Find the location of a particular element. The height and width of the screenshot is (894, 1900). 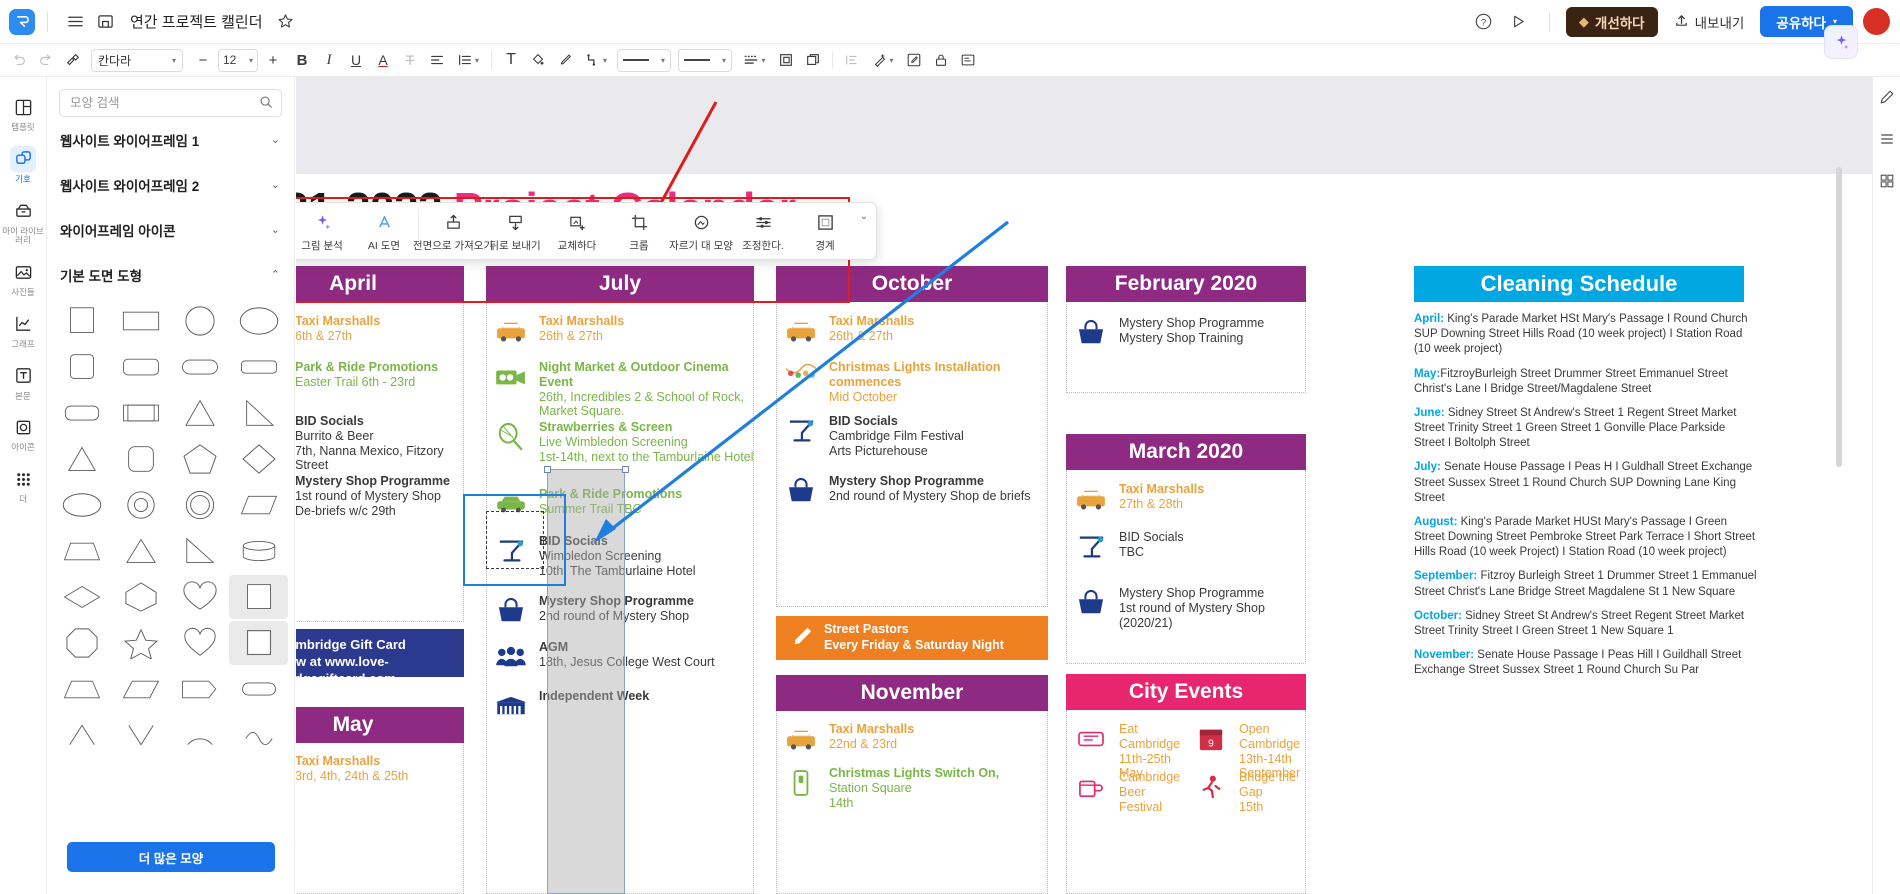

shape-parallelogram2 is located at coordinates (141, 689).